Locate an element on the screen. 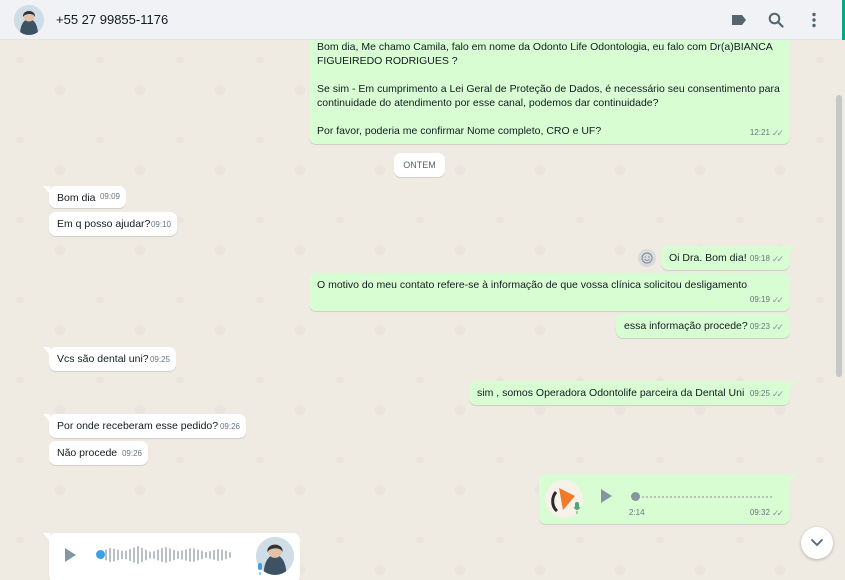 The height and width of the screenshot is (580, 845). scroll-to-bottom-button is located at coordinates (817, 543).